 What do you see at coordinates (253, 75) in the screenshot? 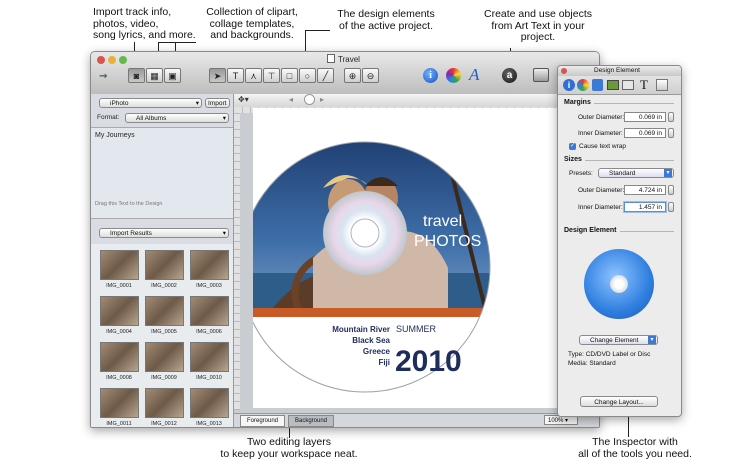
I see `curved-text-tool-button: ⋏` at bounding box center [253, 75].